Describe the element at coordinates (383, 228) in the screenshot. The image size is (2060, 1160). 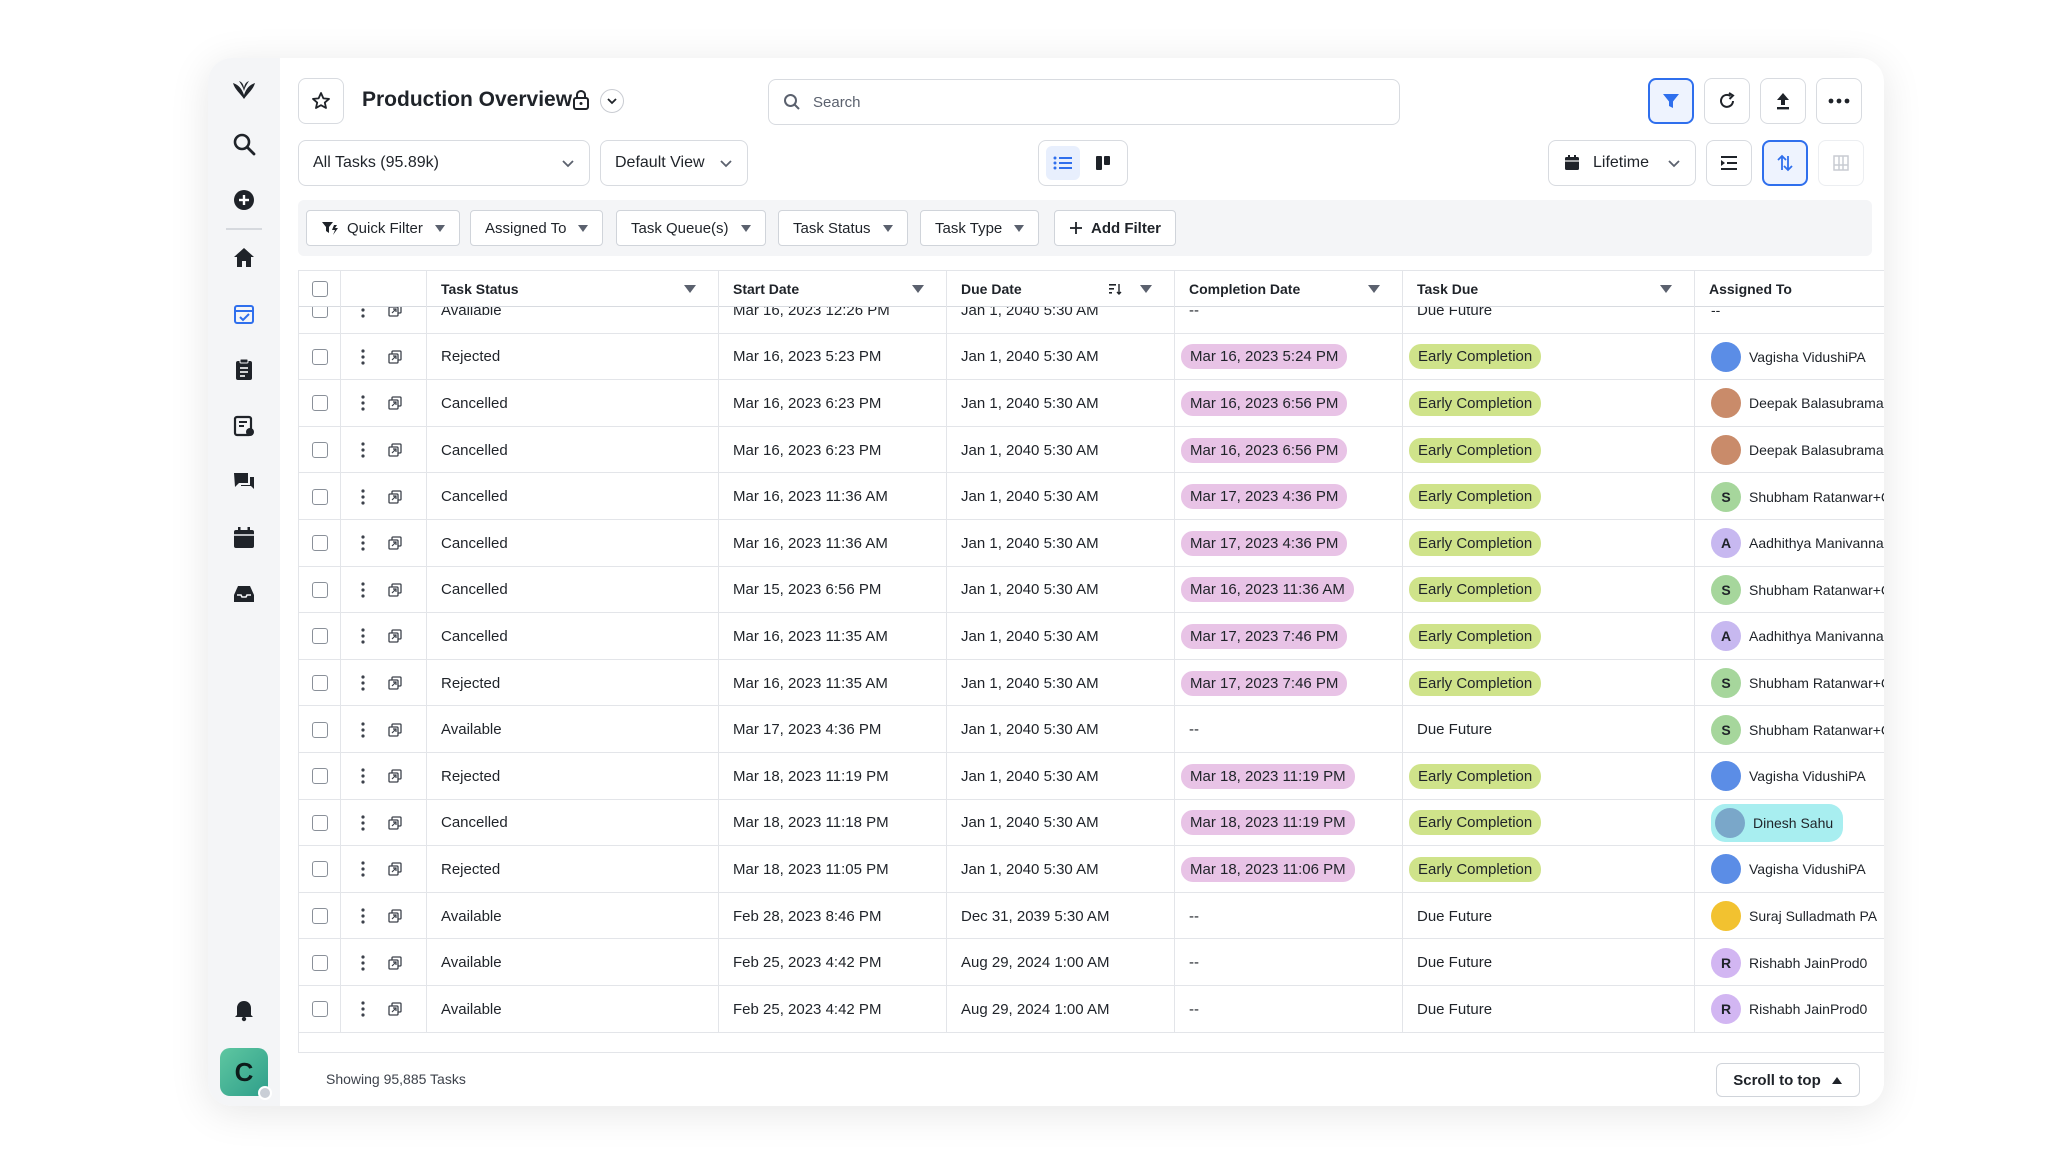
I see `quick-filter-chip: Quick Filter` at that location.